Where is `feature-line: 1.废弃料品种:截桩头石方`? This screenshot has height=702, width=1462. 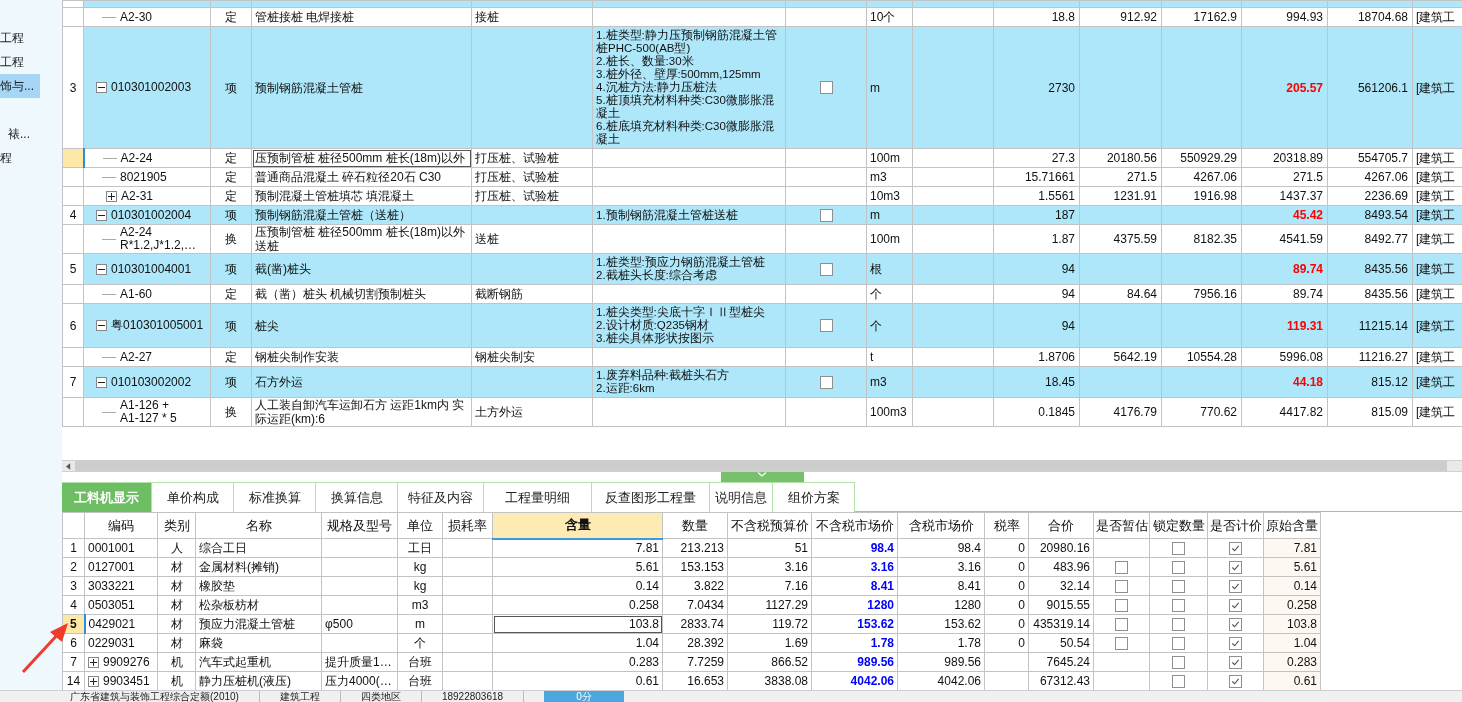 feature-line: 1.废弃料品种:截桩头石方 is located at coordinates (663, 375).